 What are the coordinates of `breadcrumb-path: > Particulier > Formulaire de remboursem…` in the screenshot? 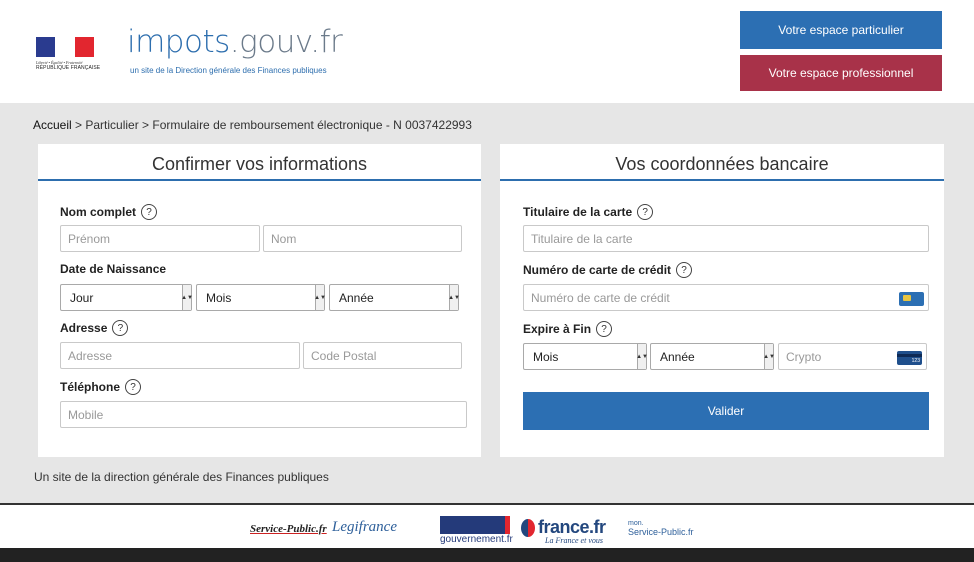 It's located at (271, 125).